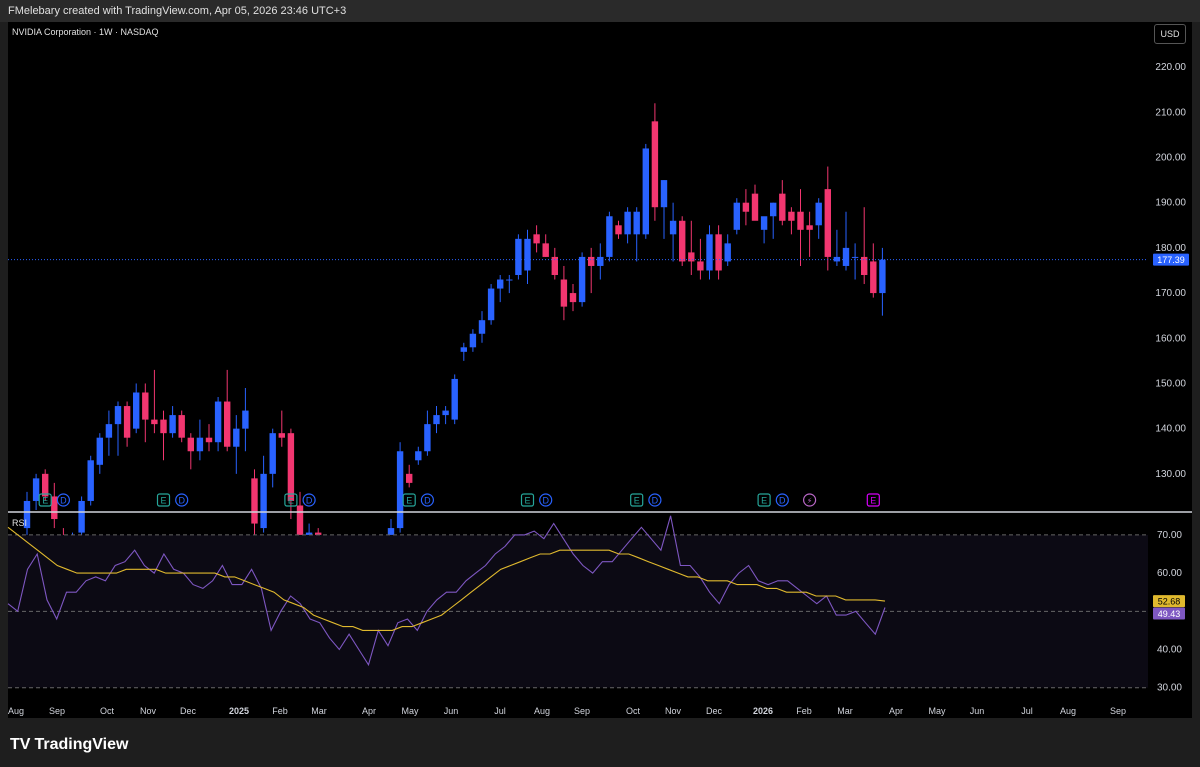 The image size is (1200, 767). Describe the element at coordinates (81, 744) in the screenshot. I see `brand-label: TradingView` at that location.